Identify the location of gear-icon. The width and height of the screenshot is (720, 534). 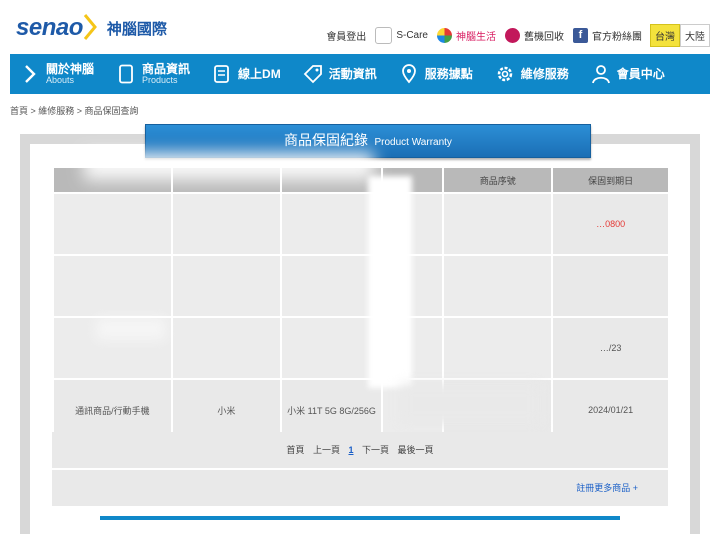
(504, 74).